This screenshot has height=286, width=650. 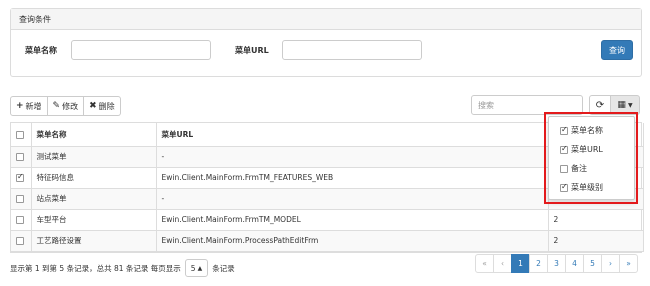 I want to click on page-1: 1, so click(x=520, y=263).